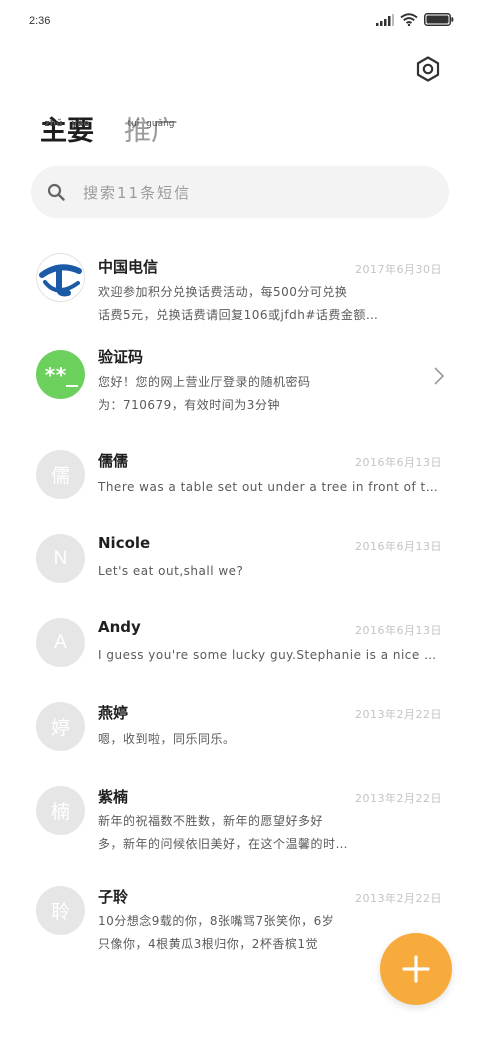 This screenshot has height=1040, width=480. What do you see at coordinates (109, 127) in the screenshot?
I see `tab-bar: zhǔ yào 主要 tuī guǎng 推广` at bounding box center [109, 127].